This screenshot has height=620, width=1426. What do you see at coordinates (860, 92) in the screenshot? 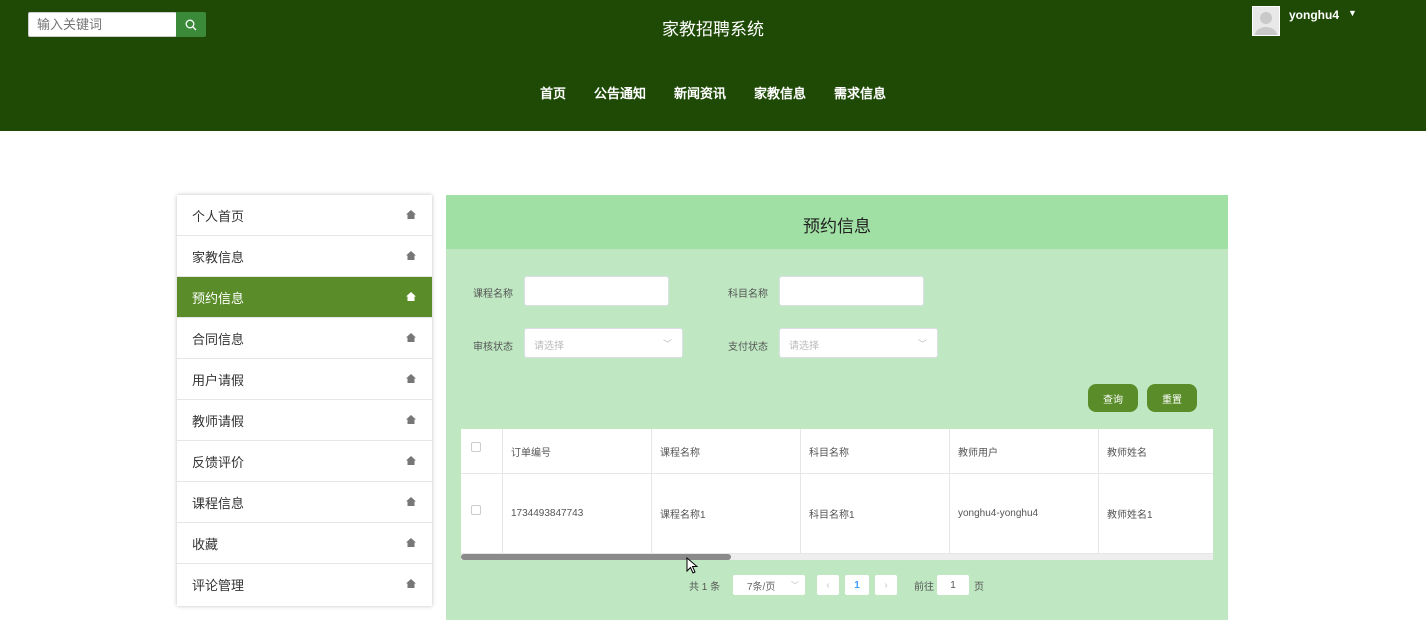
I see `nav-demand-info: 需求信息` at bounding box center [860, 92].